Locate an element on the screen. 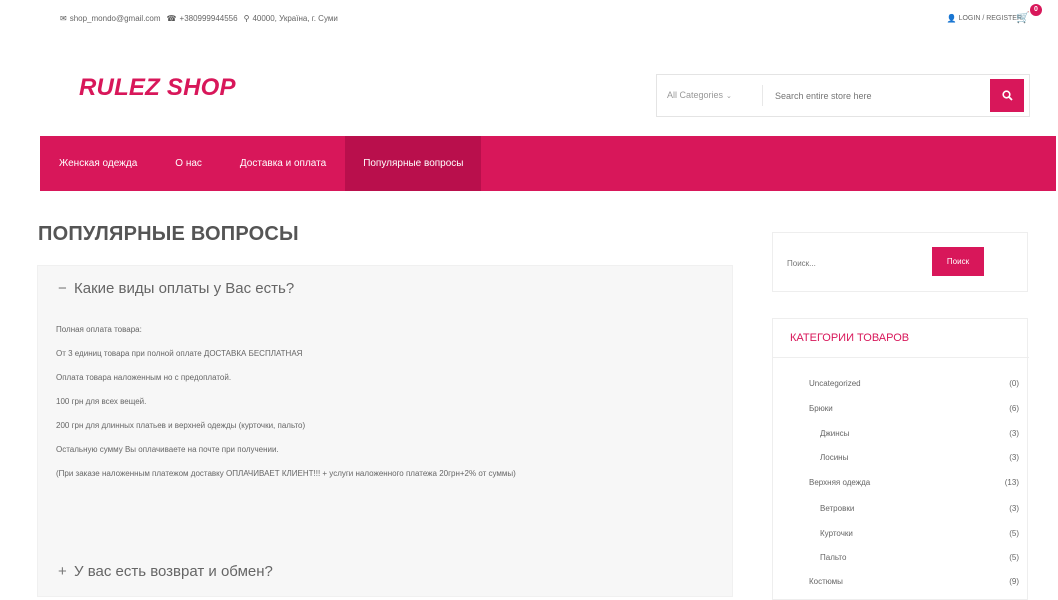 The height and width of the screenshot is (600, 1058). category-name: Uncategorized is located at coordinates (835, 383).